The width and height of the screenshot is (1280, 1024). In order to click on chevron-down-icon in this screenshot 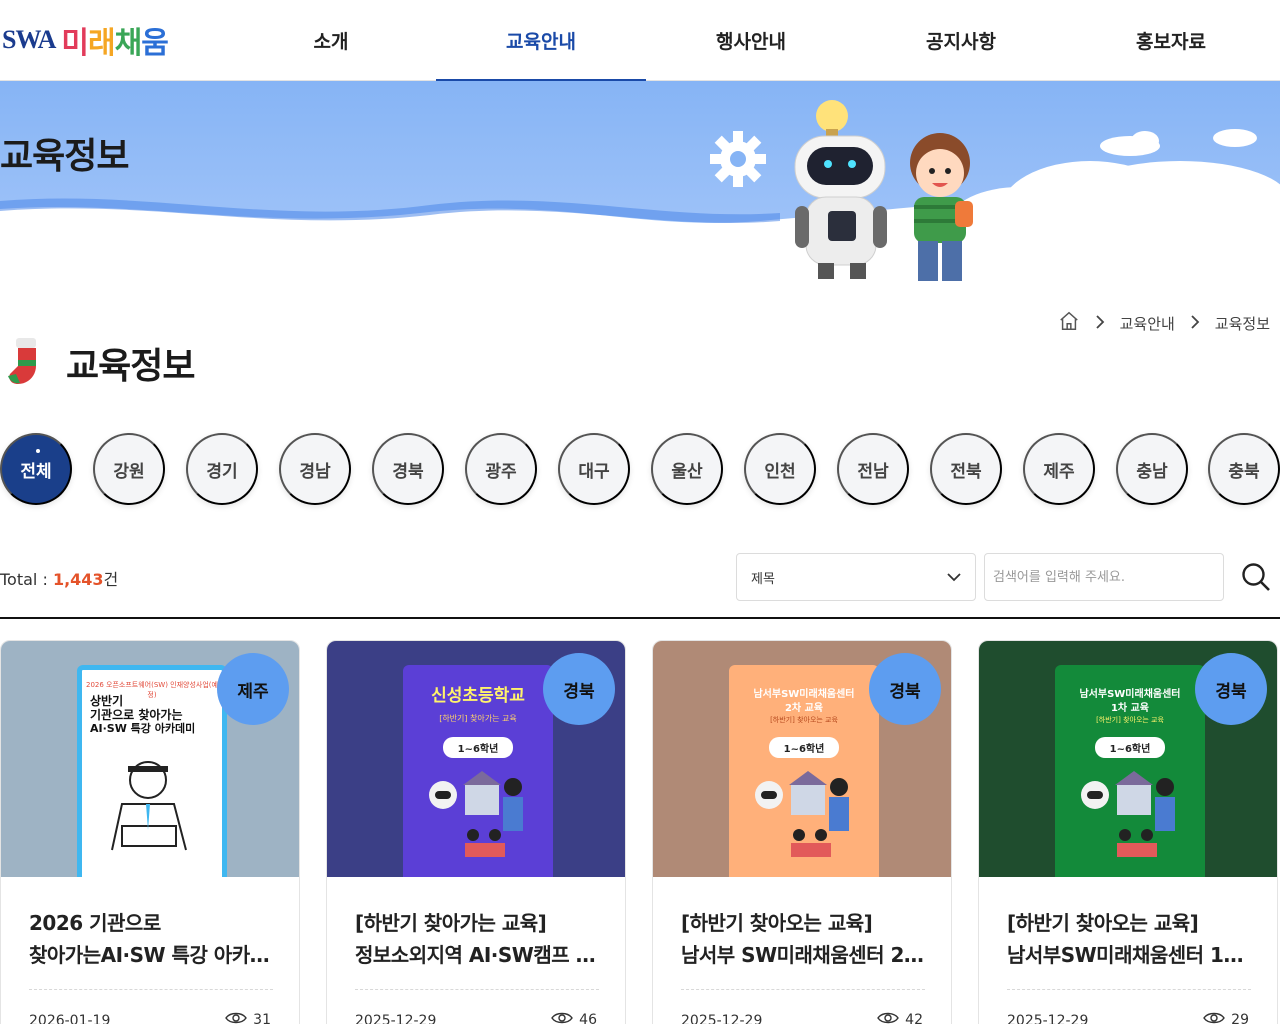, I will do `click(954, 579)`.